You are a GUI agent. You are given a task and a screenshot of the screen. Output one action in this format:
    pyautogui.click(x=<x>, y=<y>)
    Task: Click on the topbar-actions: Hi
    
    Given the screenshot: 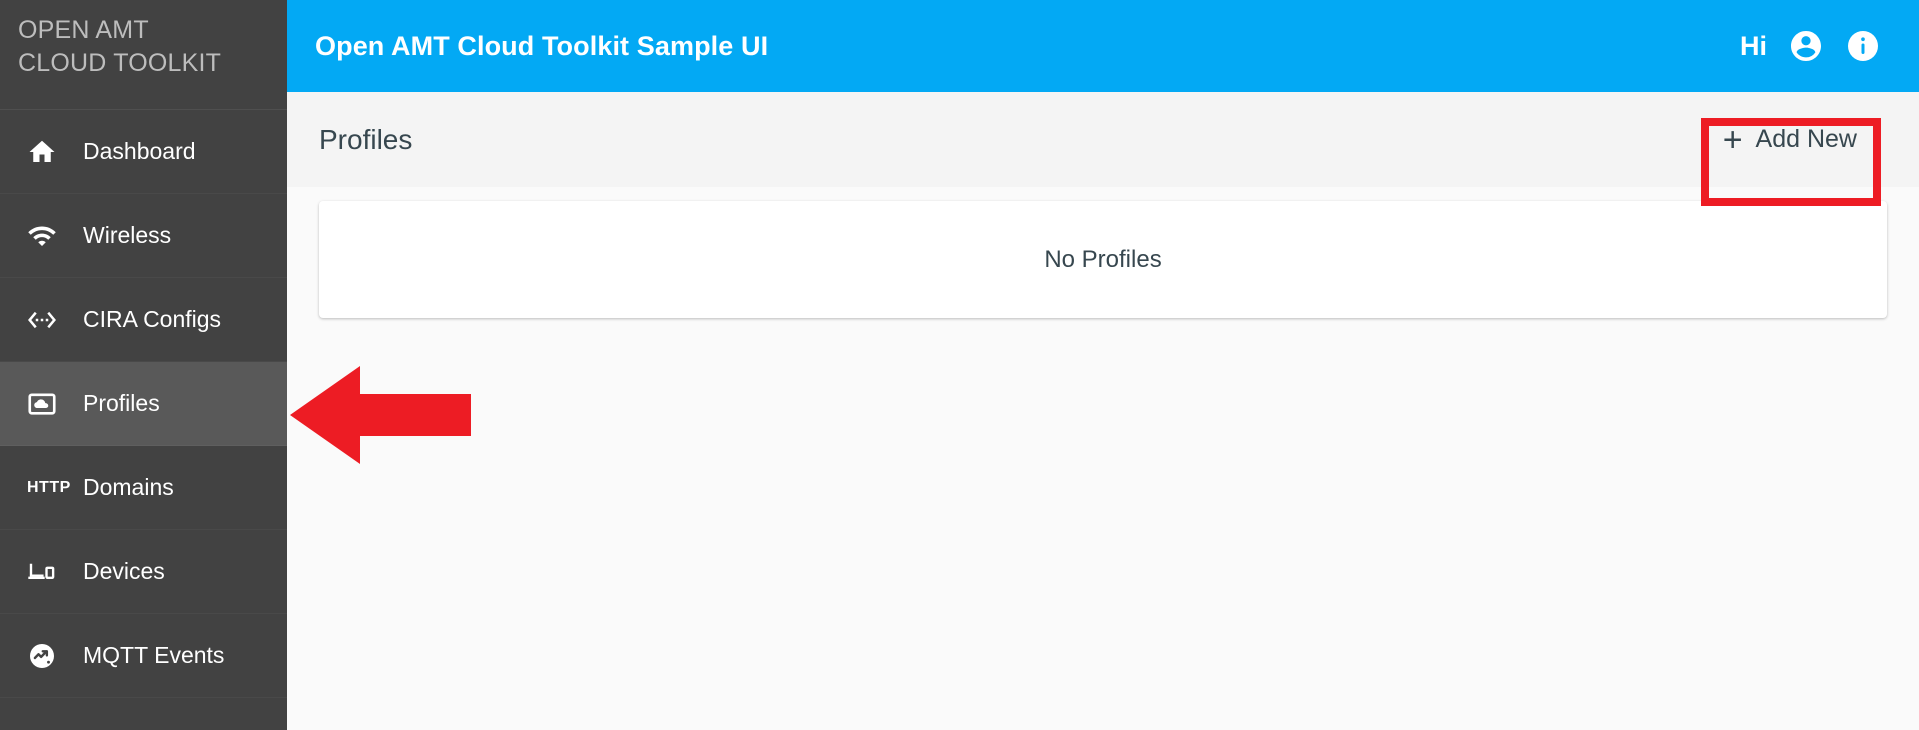 What is the action you would take?
    pyautogui.click(x=1811, y=46)
    